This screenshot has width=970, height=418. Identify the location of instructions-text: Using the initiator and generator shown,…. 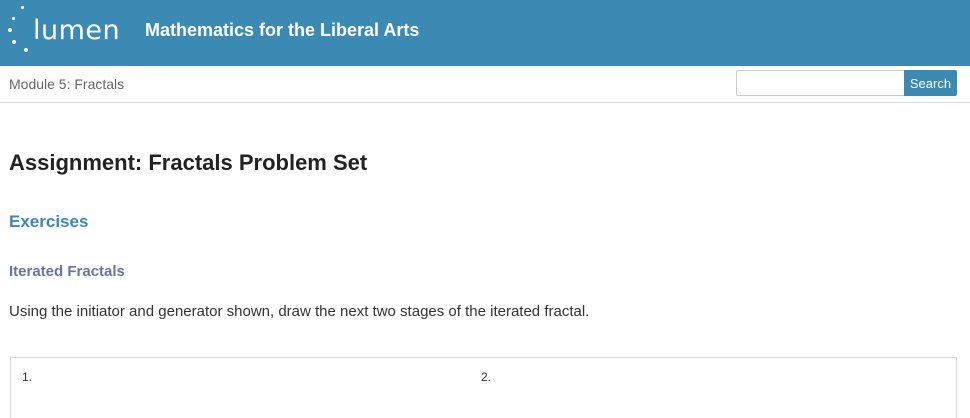
(299, 311).